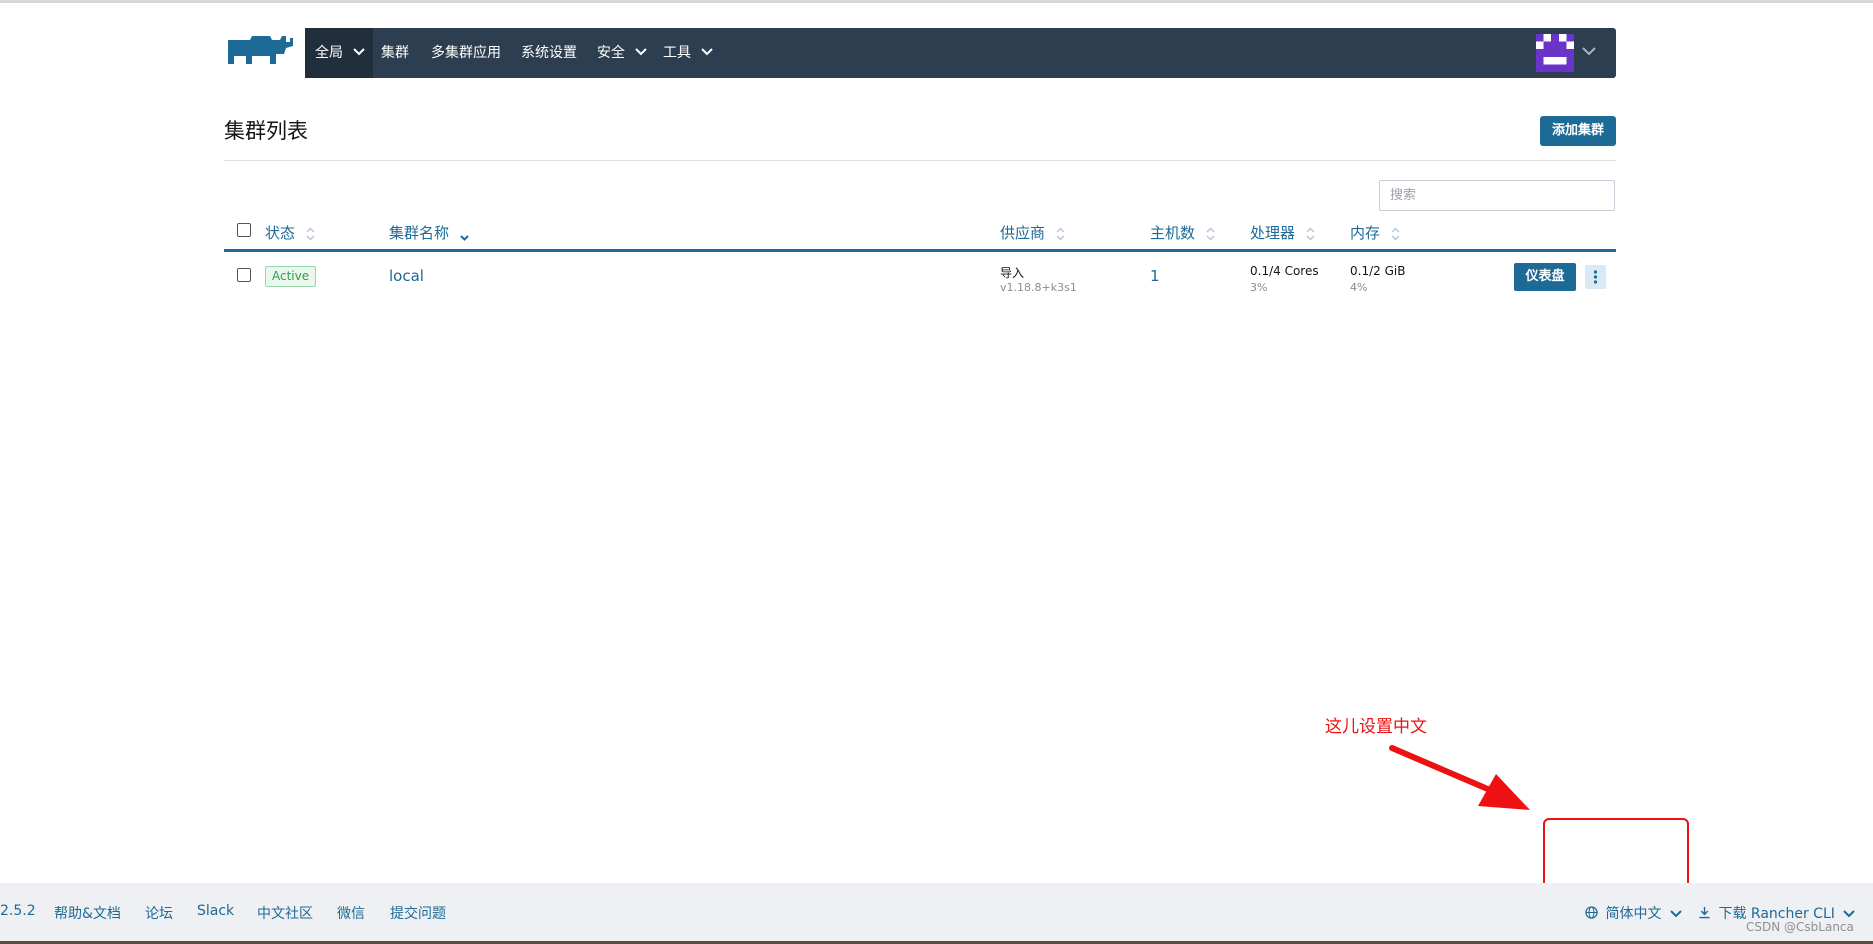 The image size is (1873, 944). Describe the element at coordinates (920, 250) in the screenshot. I see `table-header-rule` at that location.